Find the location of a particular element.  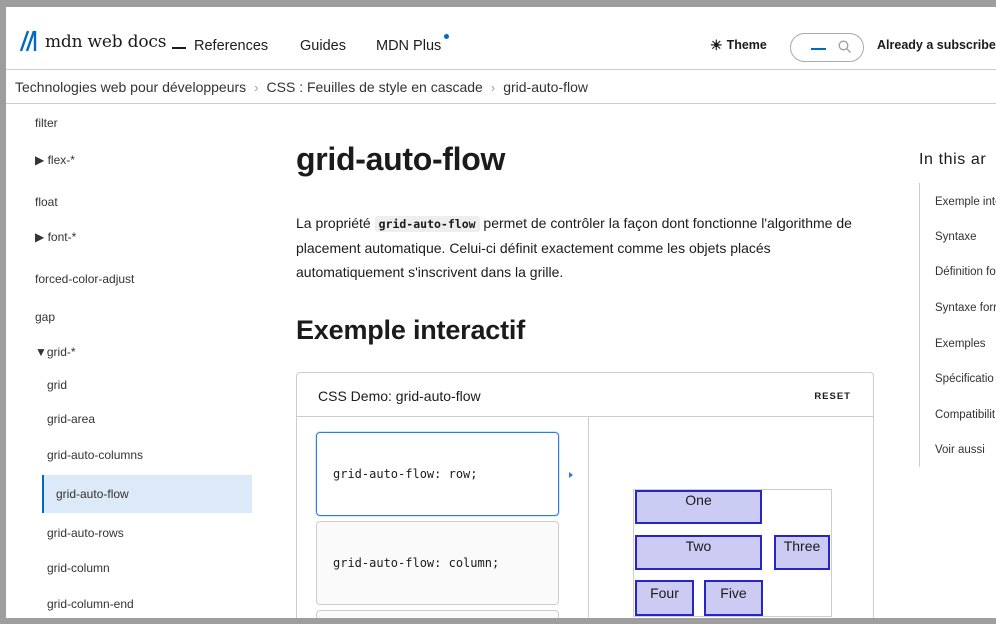

search-input is located at coordinates (827, 47).